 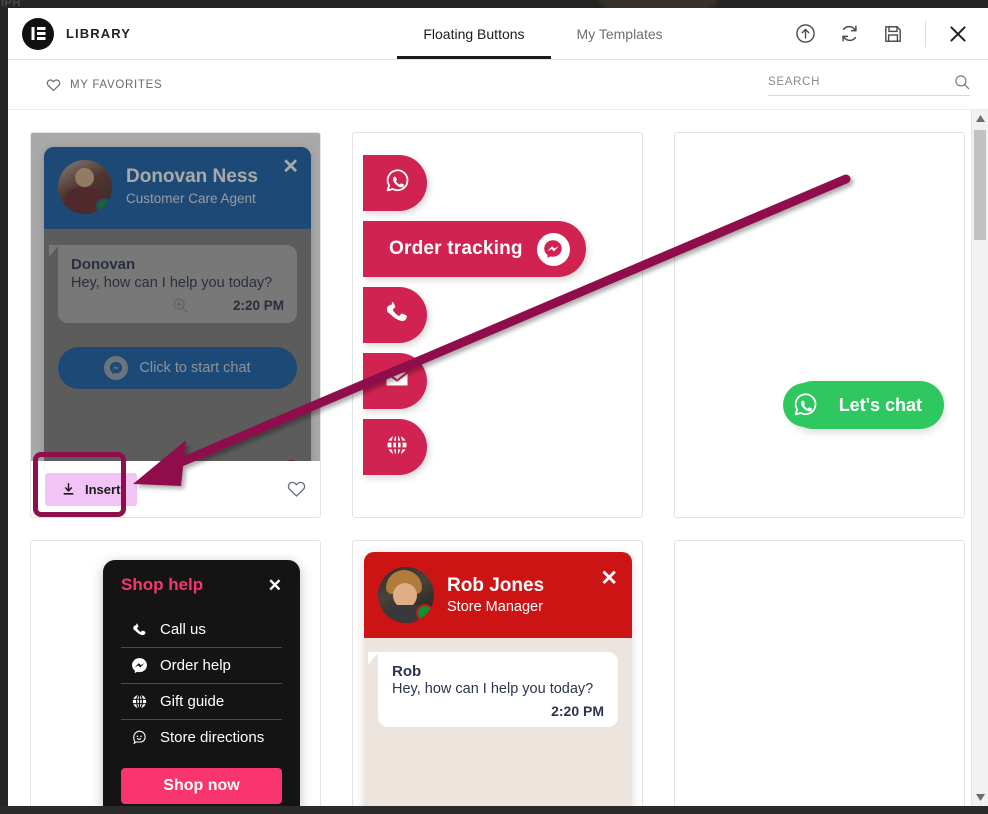 I want to click on bottom-dark-strip, so click(x=494, y=810).